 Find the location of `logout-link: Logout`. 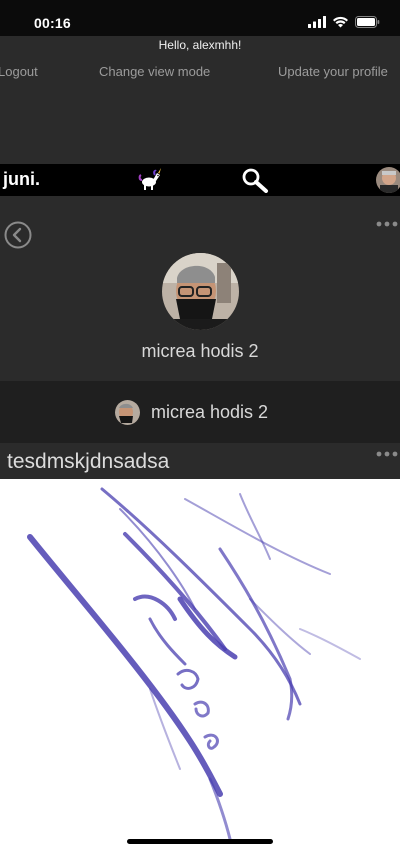

logout-link: Logout is located at coordinates (19, 71).